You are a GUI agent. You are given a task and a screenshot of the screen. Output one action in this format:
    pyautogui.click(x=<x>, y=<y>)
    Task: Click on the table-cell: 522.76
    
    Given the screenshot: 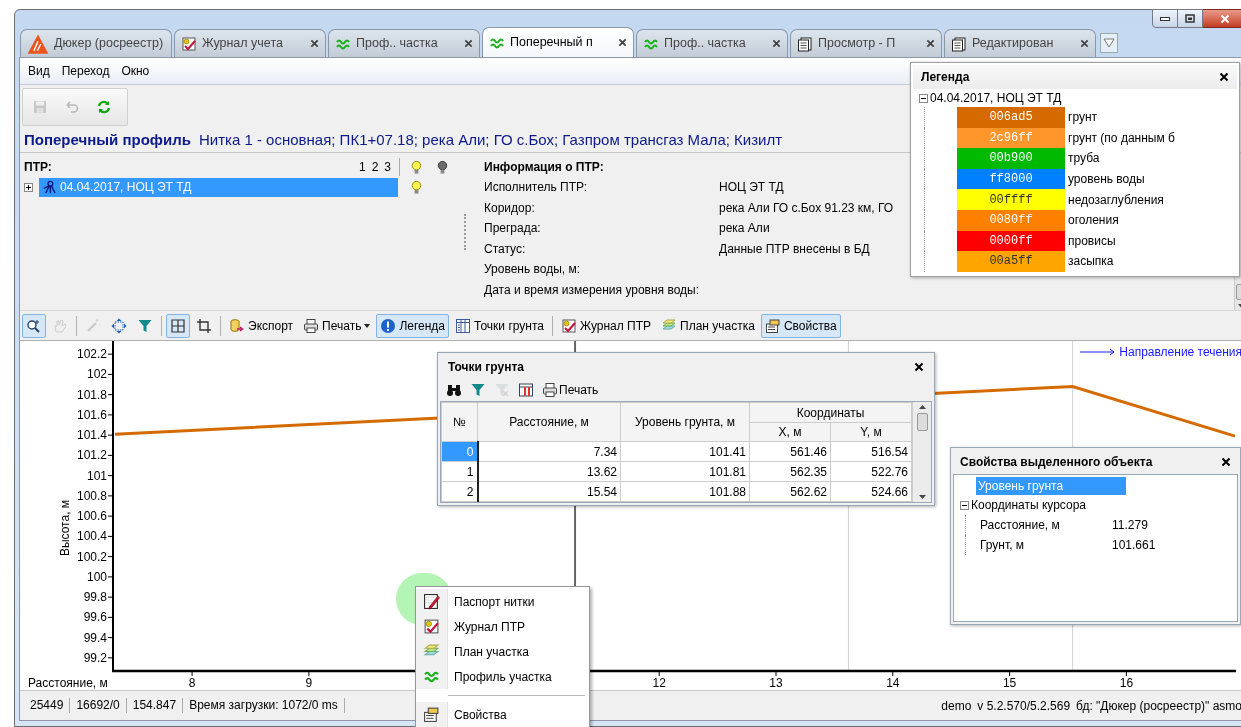 What is the action you would take?
    pyautogui.click(x=871, y=471)
    